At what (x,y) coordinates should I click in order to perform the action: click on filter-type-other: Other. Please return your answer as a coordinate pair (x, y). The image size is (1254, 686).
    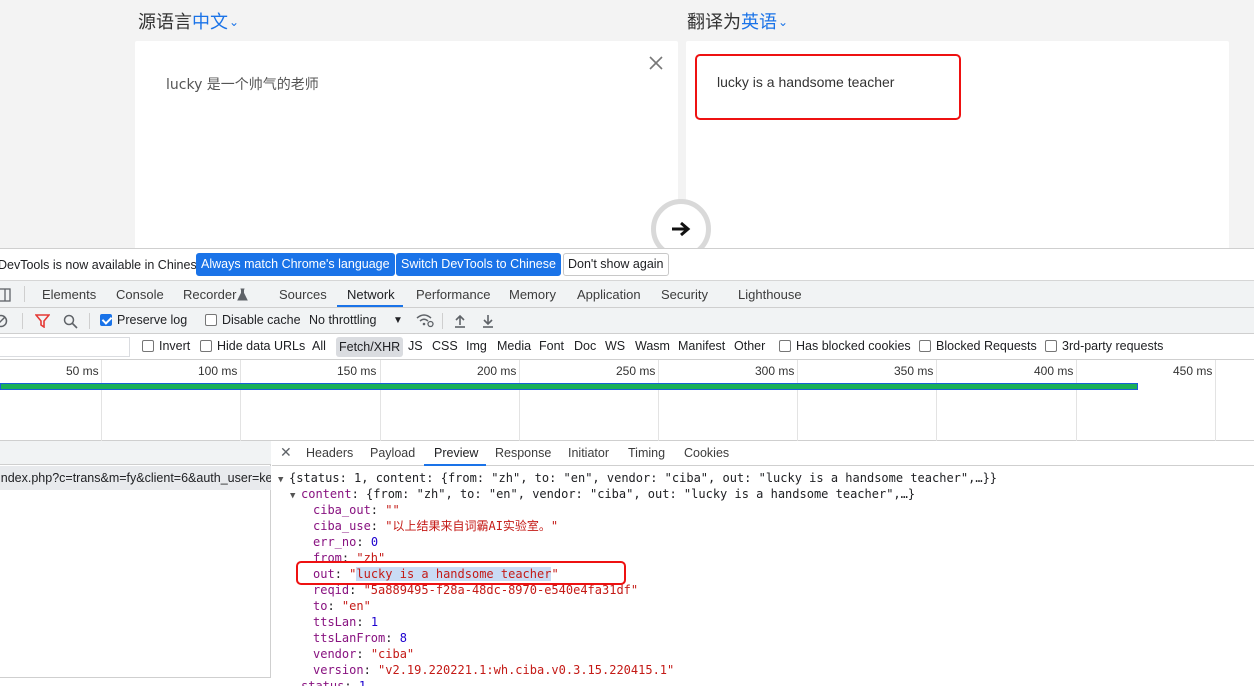
    Looking at the image, I should click on (749, 346).